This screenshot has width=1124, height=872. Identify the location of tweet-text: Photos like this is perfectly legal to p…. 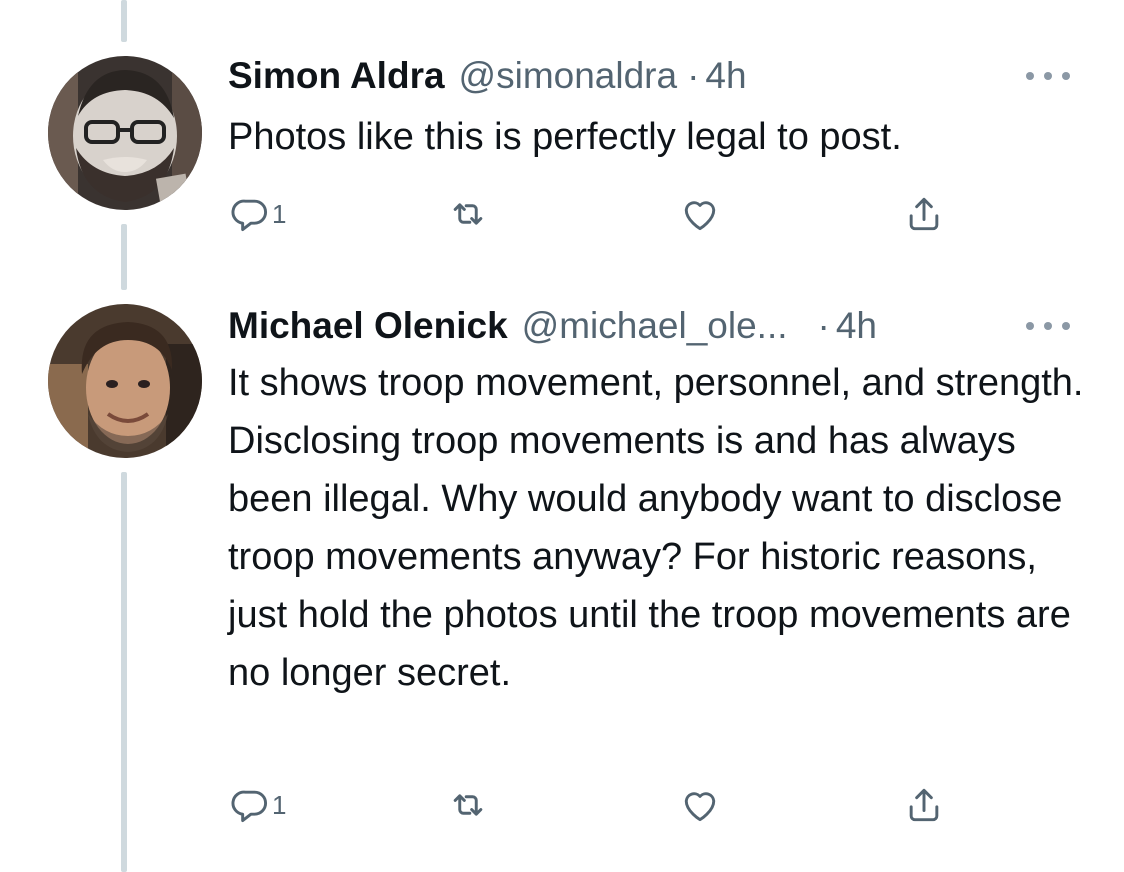
(565, 137).